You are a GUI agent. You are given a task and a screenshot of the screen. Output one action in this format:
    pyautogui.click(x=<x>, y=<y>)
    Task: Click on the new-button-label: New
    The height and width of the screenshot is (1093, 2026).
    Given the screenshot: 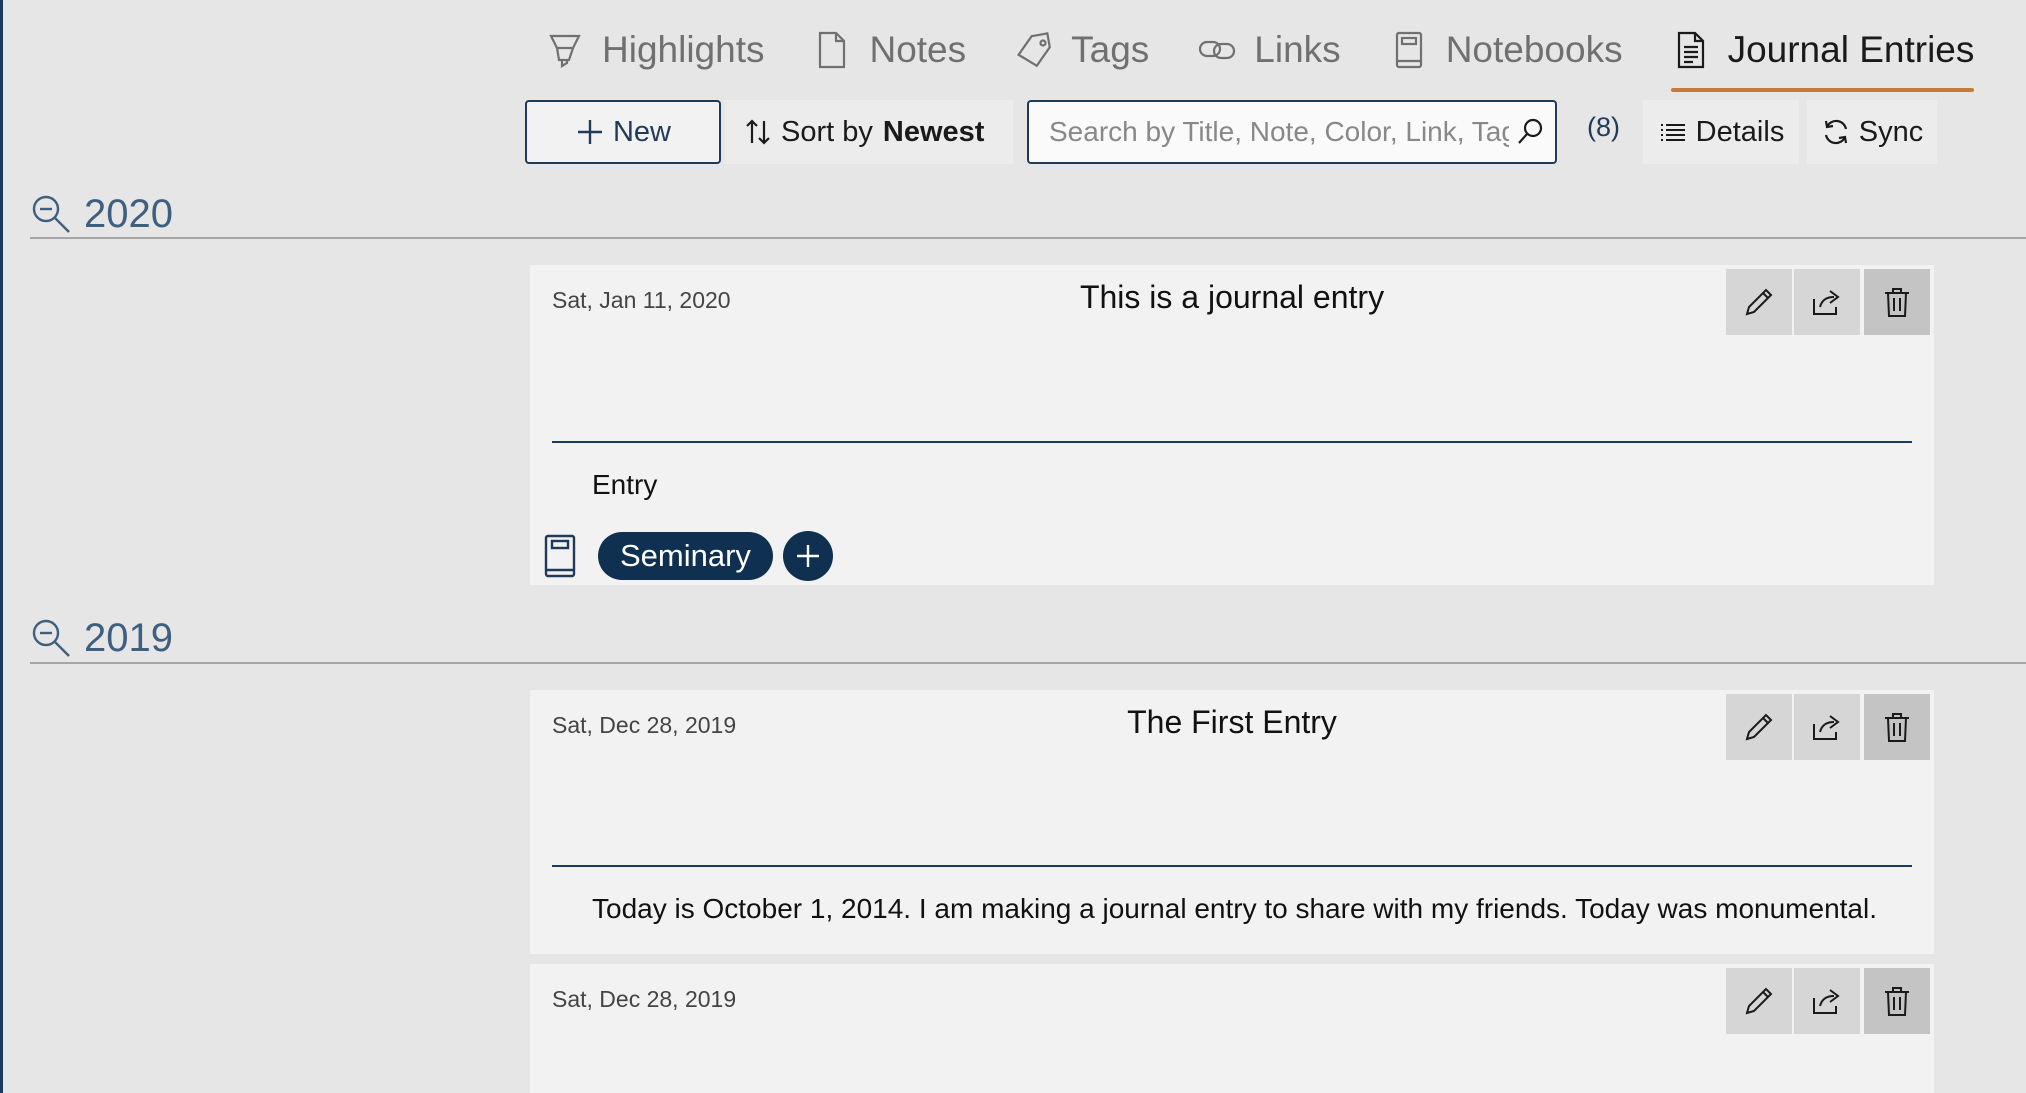 What is the action you would take?
    pyautogui.click(x=641, y=131)
    